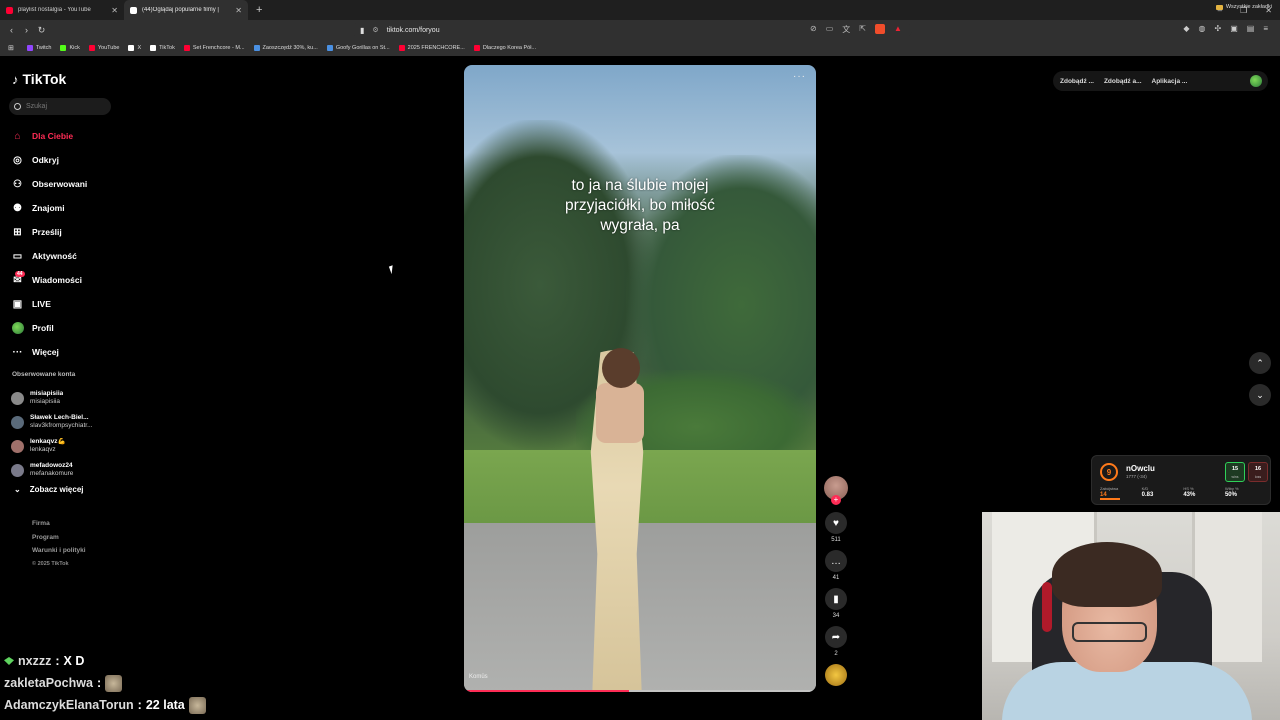 The height and width of the screenshot is (720, 1280). Describe the element at coordinates (836, 540) in the screenshot. I see `like-count: 511` at that location.